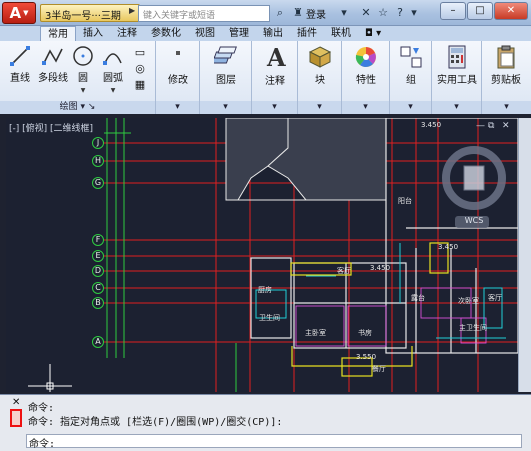 The height and width of the screenshot is (451, 531). Describe the element at coordinates (506, 107) in the screenshot. I see `clipboard-panel-title: ▾` at that location.